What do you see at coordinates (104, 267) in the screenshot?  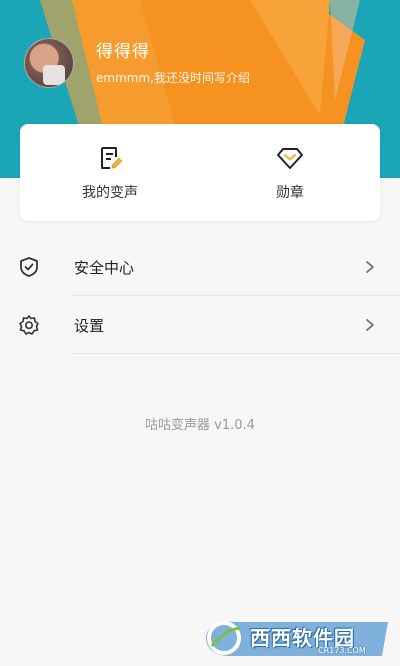 I see `menu-item-label: 安全中心` at bounding box center [104, 267].